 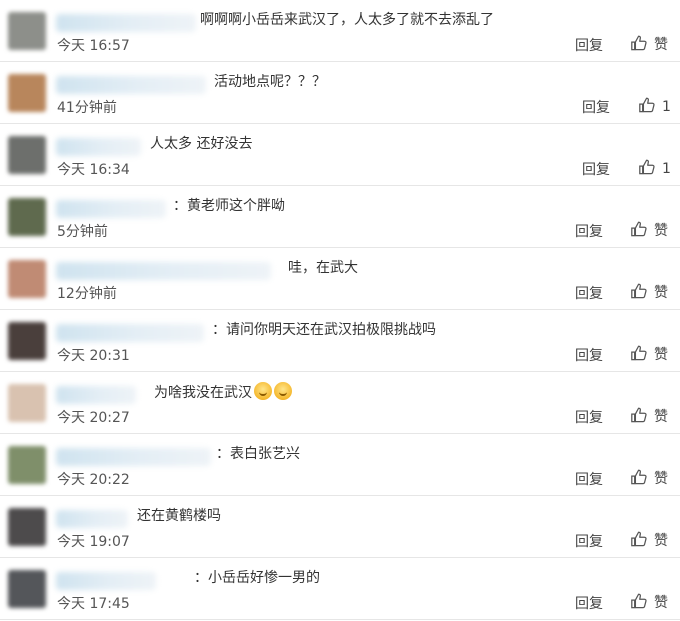 What do you see at coordinates (179, 516) in the screenshot?
I see `comment-text: 还在黄鹤楼吗` at bounding box center [179, 516].